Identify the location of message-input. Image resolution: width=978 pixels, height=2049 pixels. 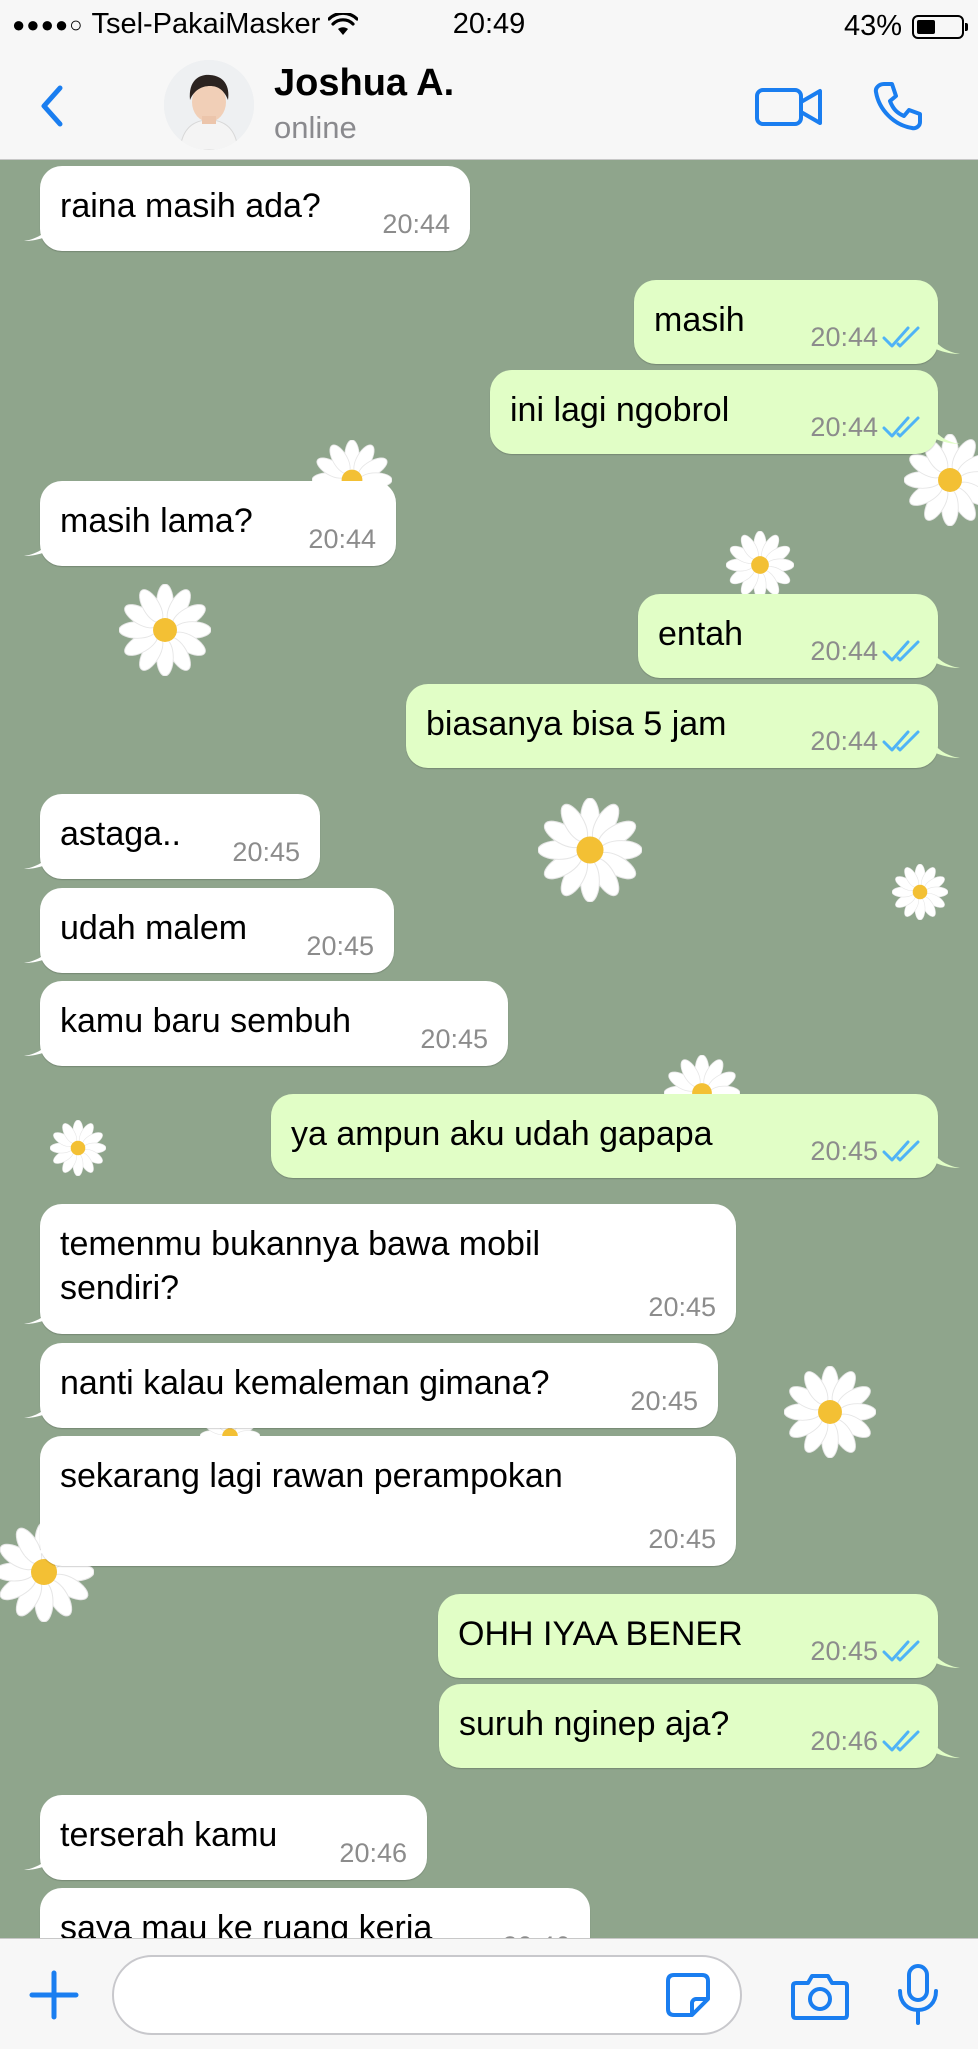
(427, 1995).